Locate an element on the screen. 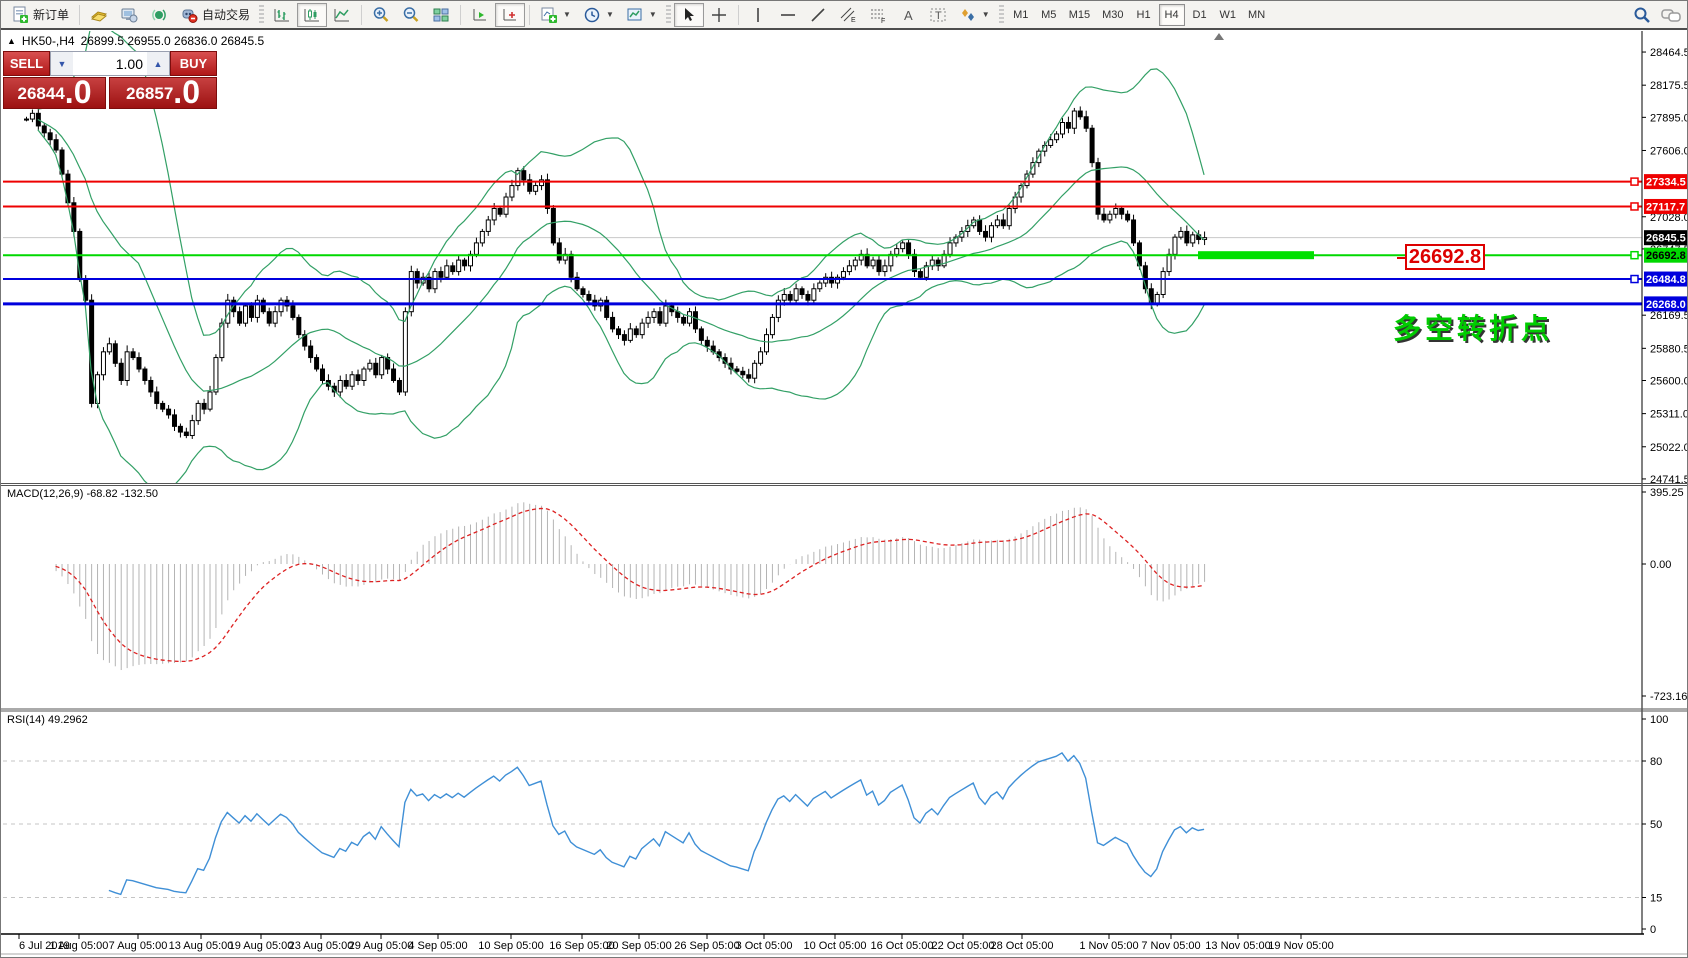 This screenshot has height=958, width=1688. svg-text: 10 Sep 05:00 is located at coordinates (510, 946).